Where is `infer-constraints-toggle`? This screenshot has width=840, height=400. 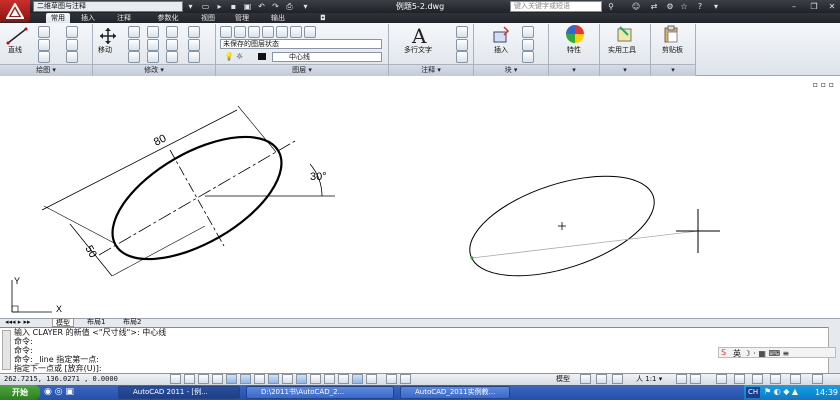
infer-constraints-toggle is located at coordinates (175, 379).